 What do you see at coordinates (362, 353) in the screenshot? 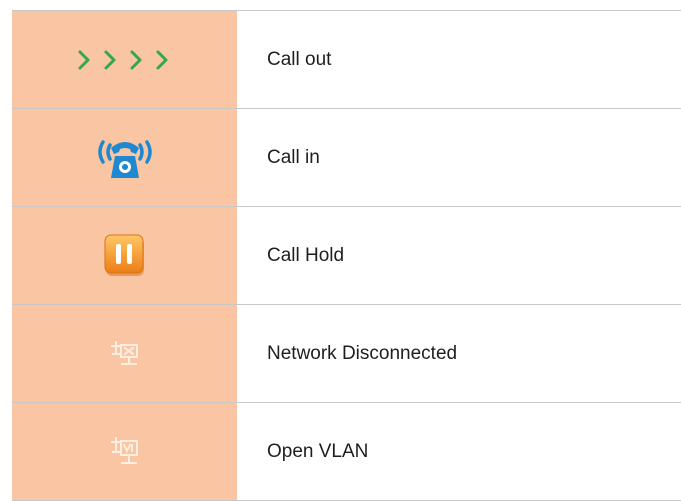
I see `row-label: Network Disconnected` at bounding box center [362, 353].